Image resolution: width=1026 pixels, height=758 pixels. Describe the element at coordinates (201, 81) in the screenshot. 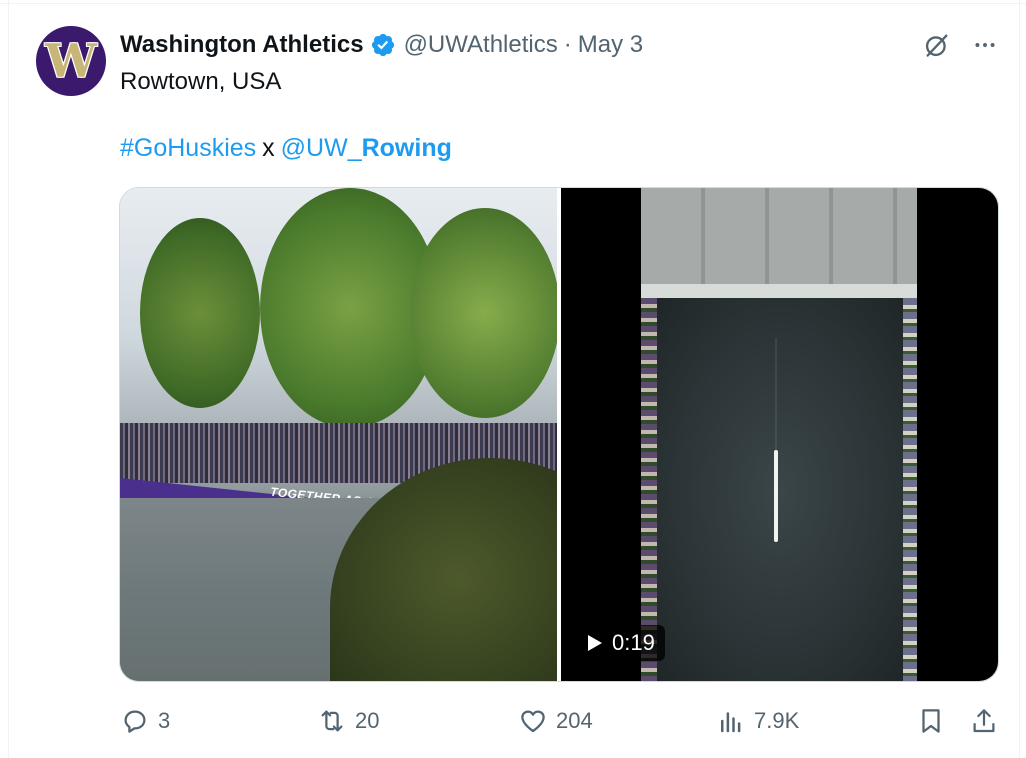

I see `account-location: Rowtown, USA` at that location.